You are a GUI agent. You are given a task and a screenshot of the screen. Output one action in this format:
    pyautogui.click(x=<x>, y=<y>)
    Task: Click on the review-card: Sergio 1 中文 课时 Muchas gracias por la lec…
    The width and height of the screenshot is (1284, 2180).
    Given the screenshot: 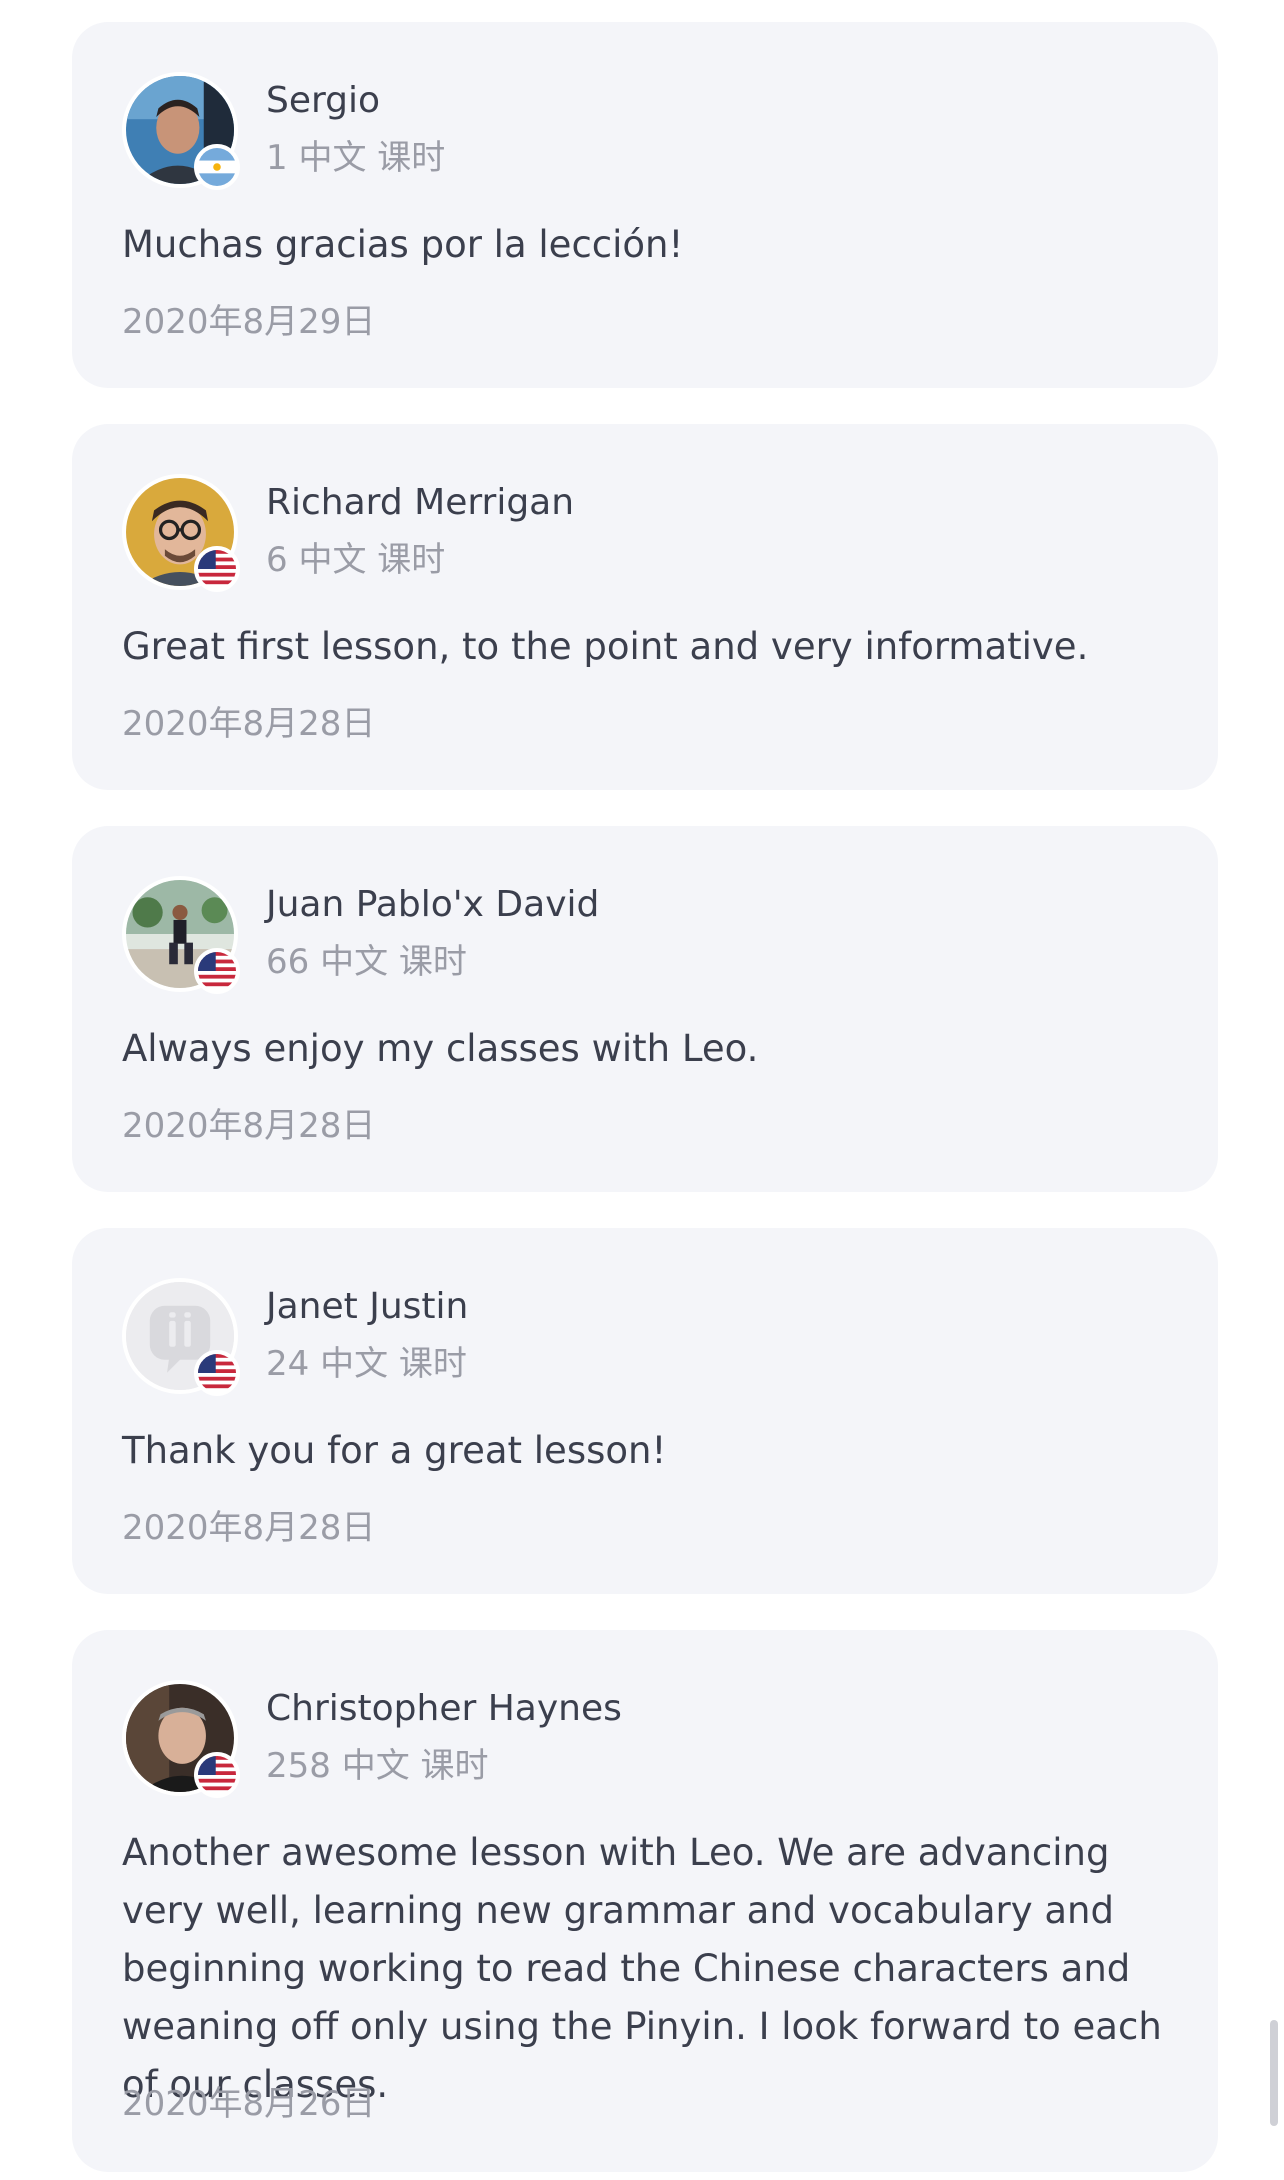 What is the action you would take?
    pyautogui.click(x=645, y=205)
    